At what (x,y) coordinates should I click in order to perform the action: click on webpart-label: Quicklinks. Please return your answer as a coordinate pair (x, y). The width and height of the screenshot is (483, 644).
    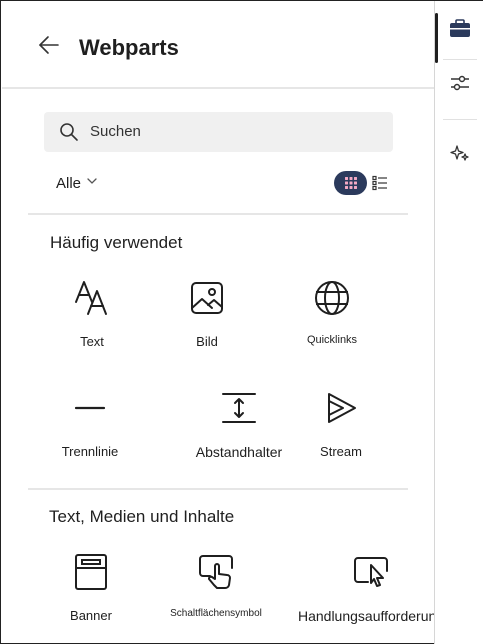
    Looking at the image, I should click on (332, 340).